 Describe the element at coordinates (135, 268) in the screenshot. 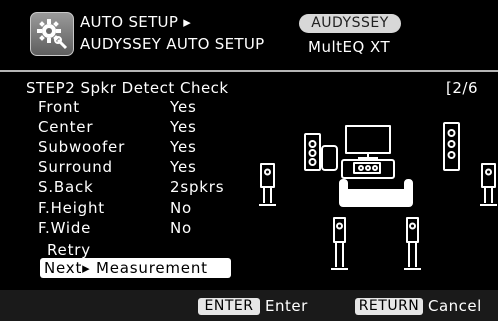

I see `next-measurement-button: Next▸ Measurement` at that location.